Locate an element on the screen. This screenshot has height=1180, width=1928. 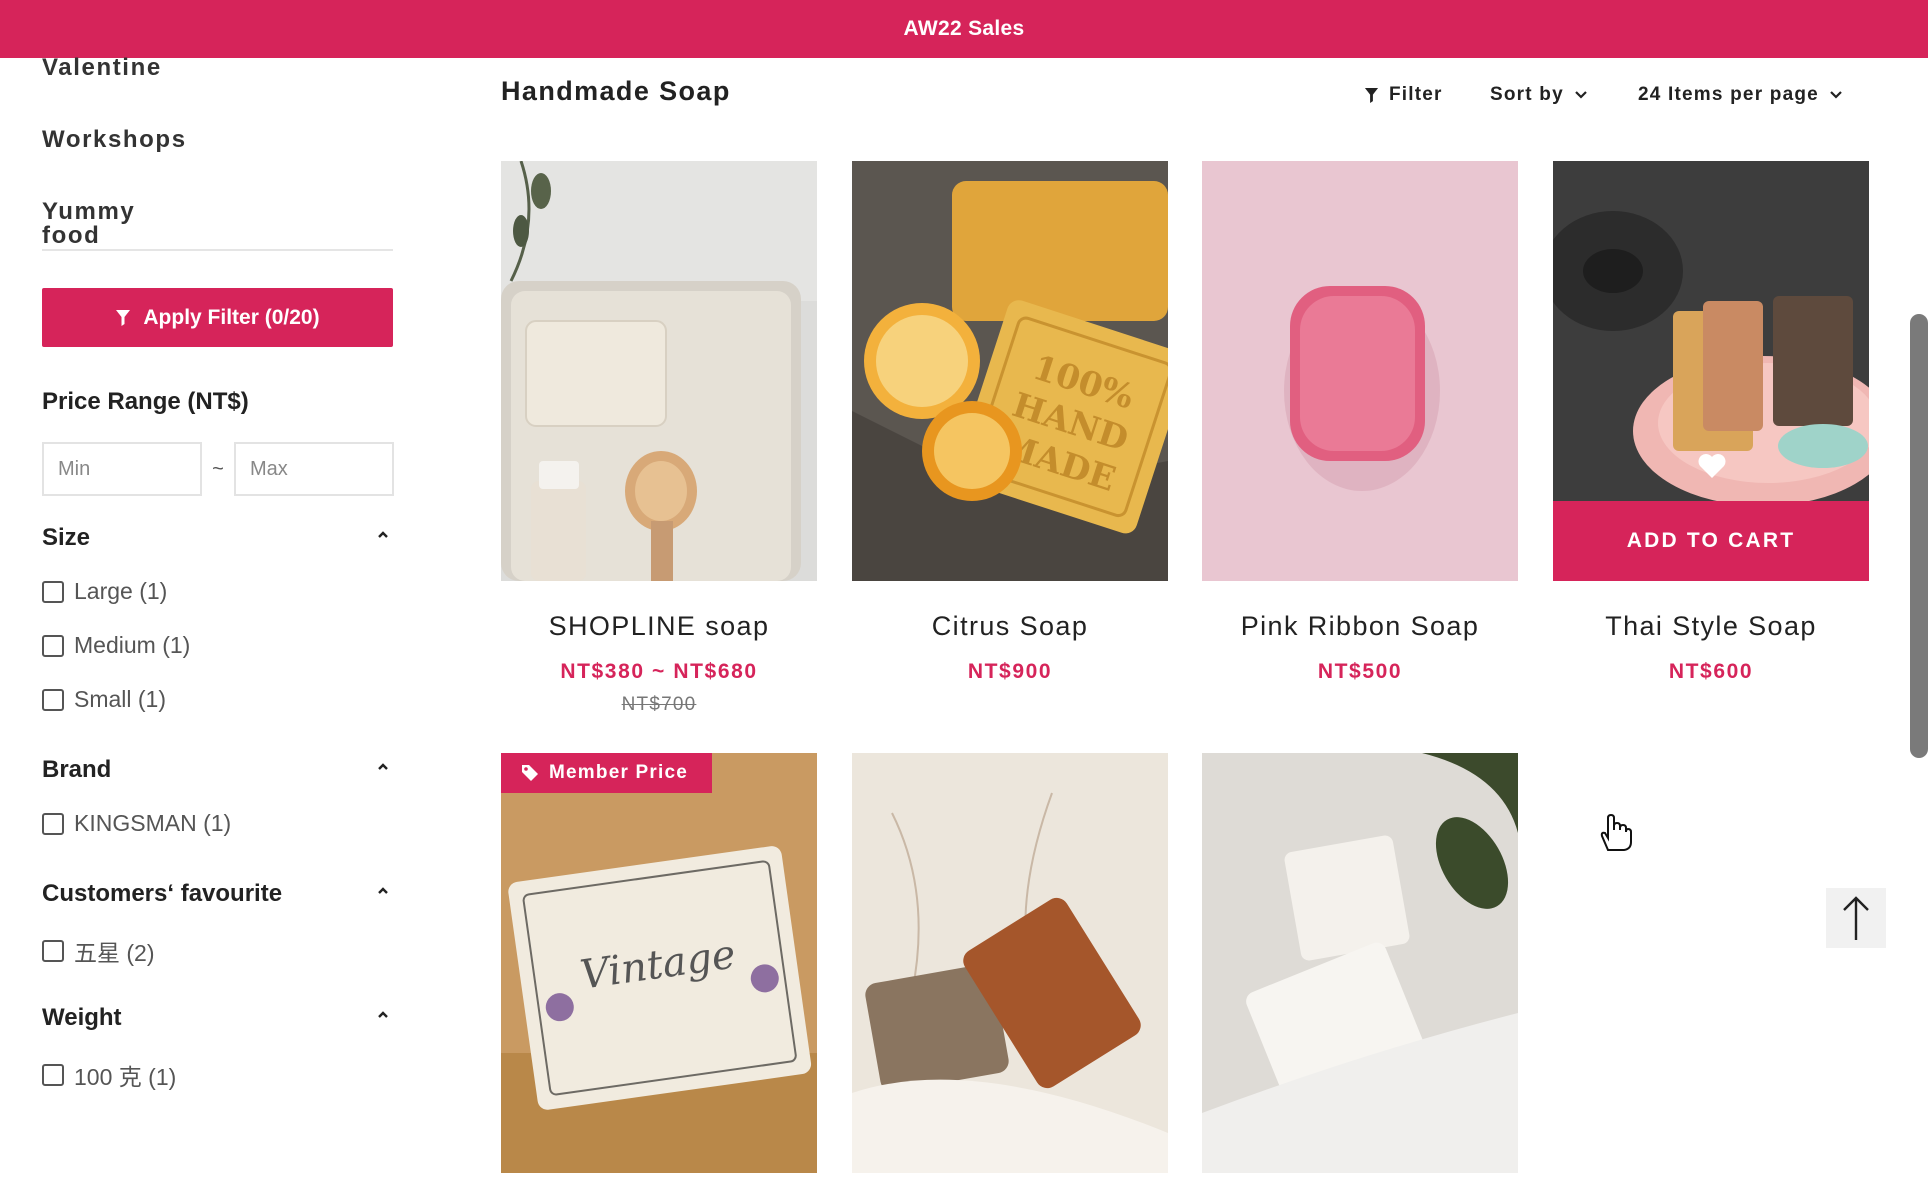
filter-label: Filter is located at coordinates (1416, 94).